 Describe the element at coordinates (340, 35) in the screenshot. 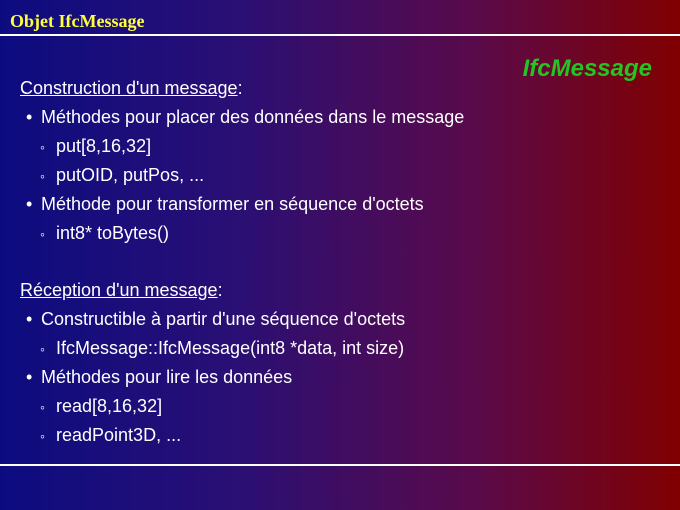

I see `top-divider` at that location.